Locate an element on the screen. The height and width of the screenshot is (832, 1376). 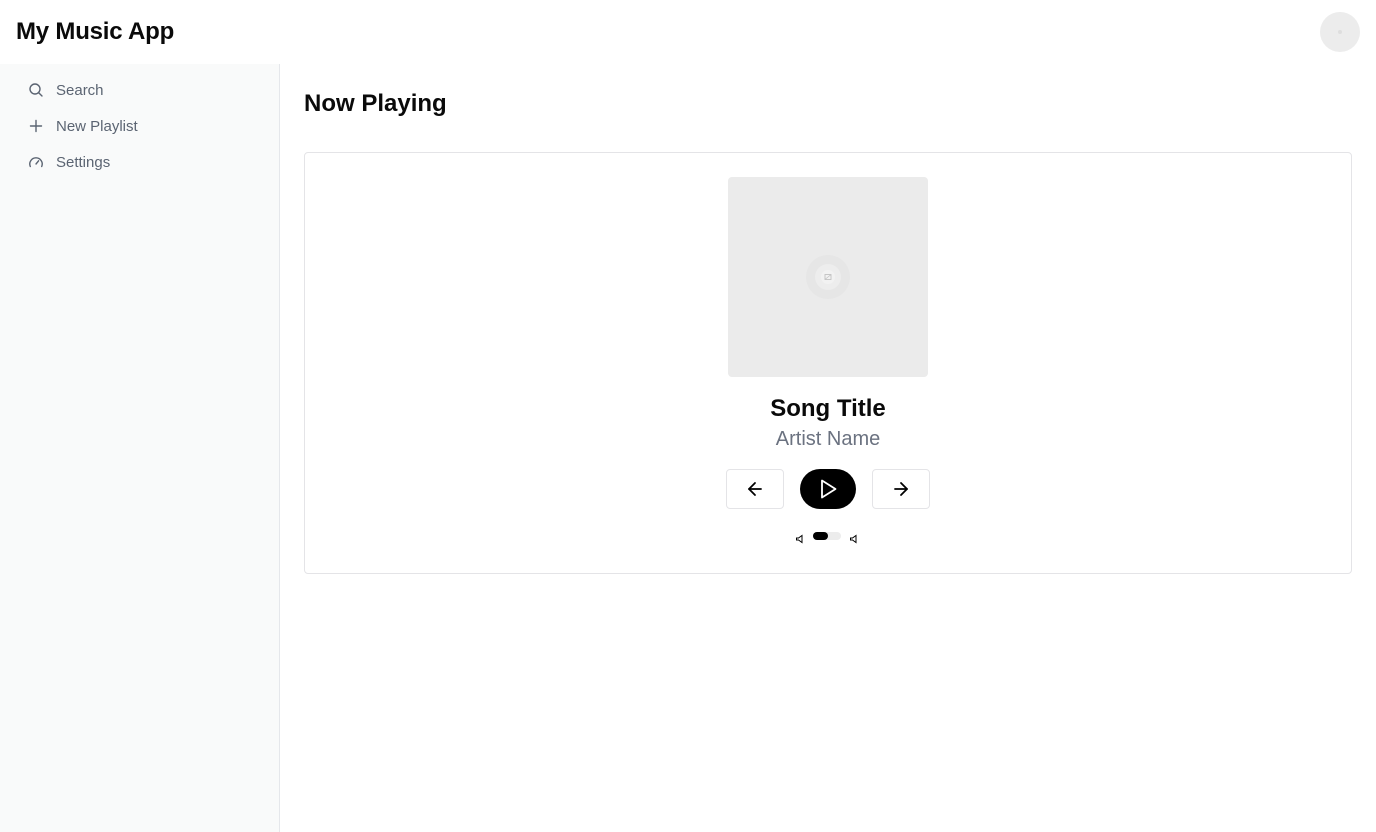
avatar-placeholder-icon is located at coordinates (1340, 32).